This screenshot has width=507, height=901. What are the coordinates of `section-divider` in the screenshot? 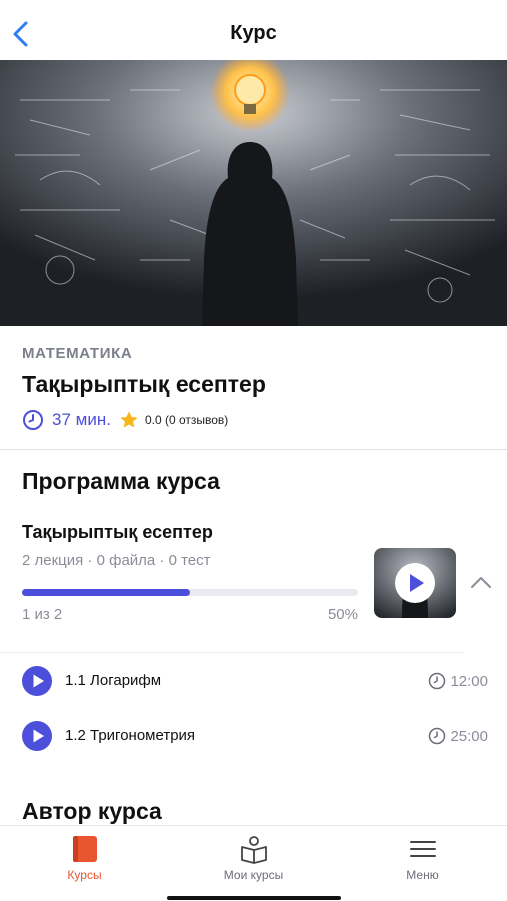 It's located at (253, 449).